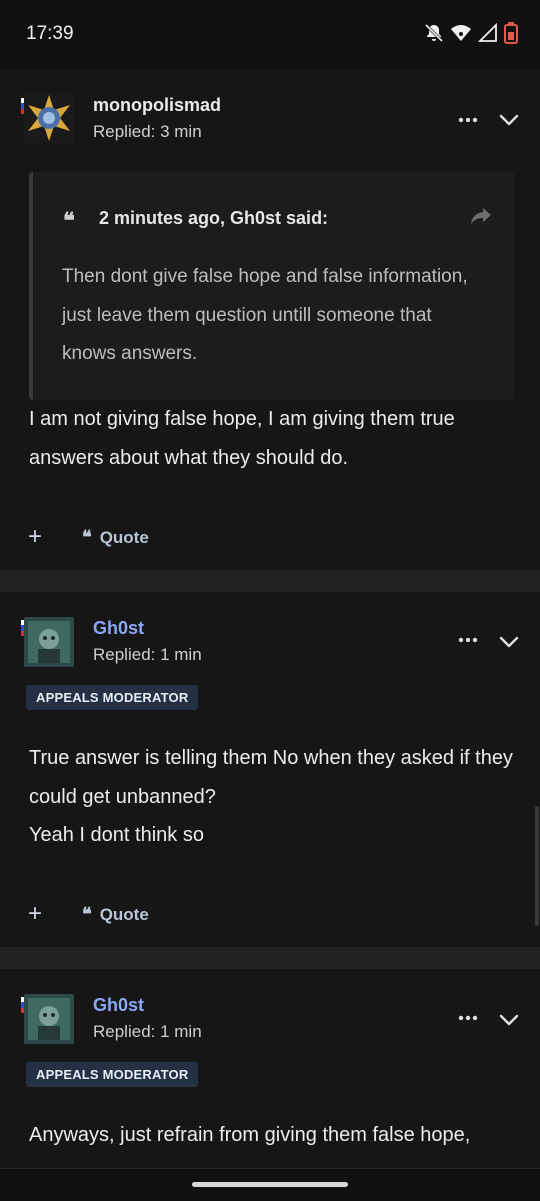  Describe the element at coordinates (511, 33) in the screenshot. I see `battery-icon` at that location.